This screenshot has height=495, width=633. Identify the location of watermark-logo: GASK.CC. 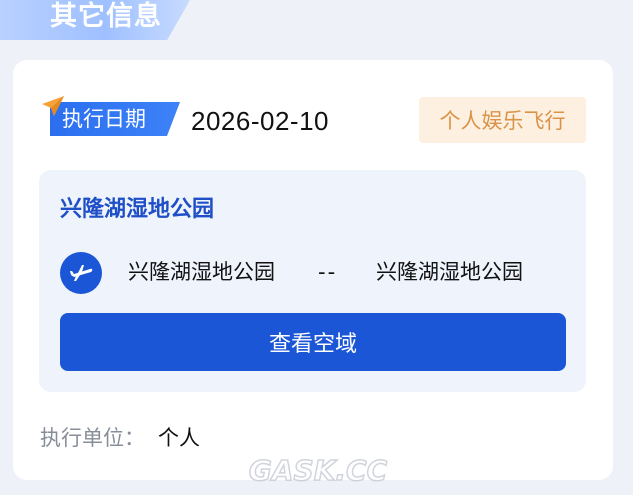
(318, 470).